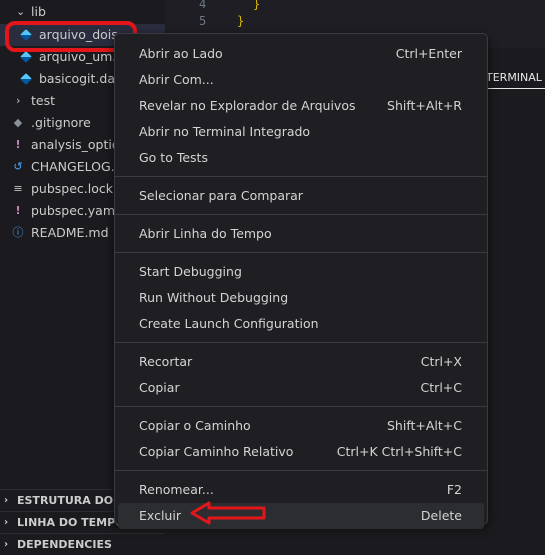 This screenshot has width=545, height=555. Describe the element at coordinates (301, 298) in the screenshot. I see `menu-item-run-without-debugging: Run Without Debugging` at that location.